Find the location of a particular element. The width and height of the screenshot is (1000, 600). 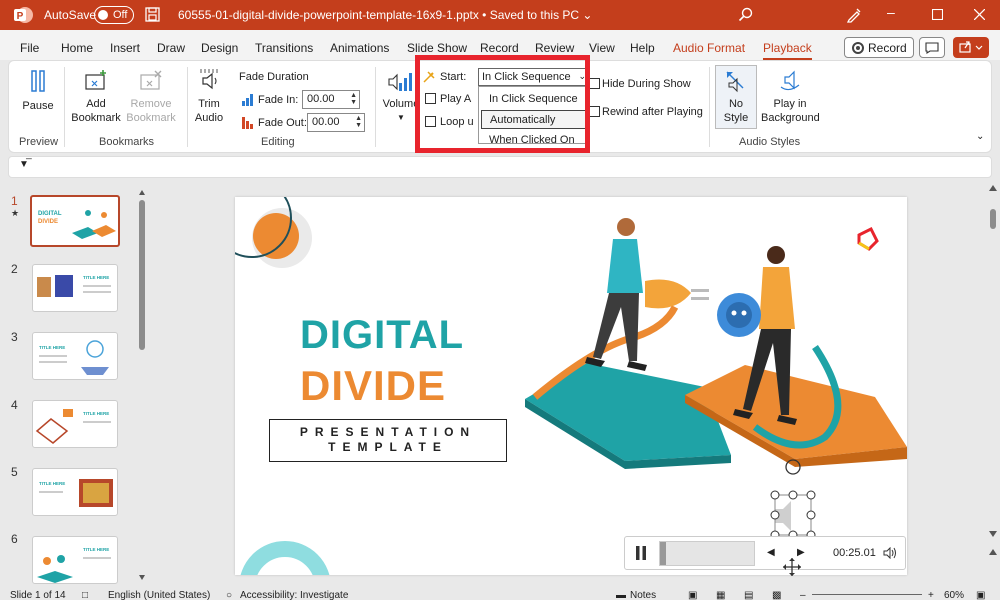

no-style-label-1: No is located at coordinates (736, 104).